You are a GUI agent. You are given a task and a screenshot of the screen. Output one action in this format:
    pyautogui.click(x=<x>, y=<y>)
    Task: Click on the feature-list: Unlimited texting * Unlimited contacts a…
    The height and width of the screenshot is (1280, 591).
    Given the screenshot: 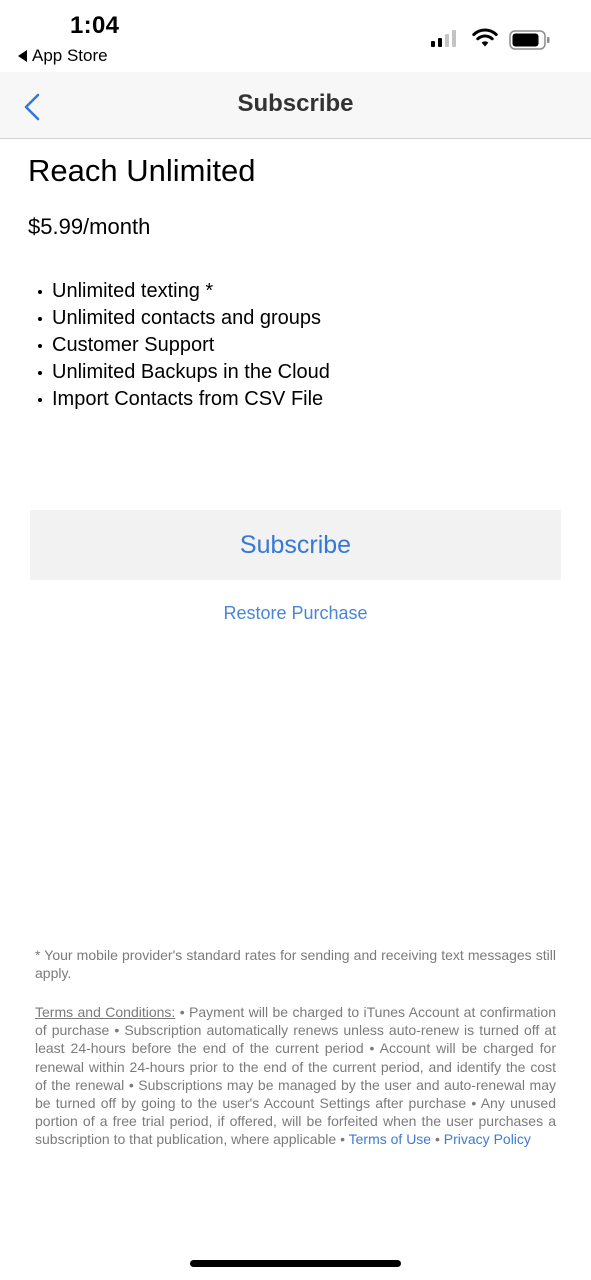 What is the action you would take?
    pyautogui.click(x=184, y=345)
    